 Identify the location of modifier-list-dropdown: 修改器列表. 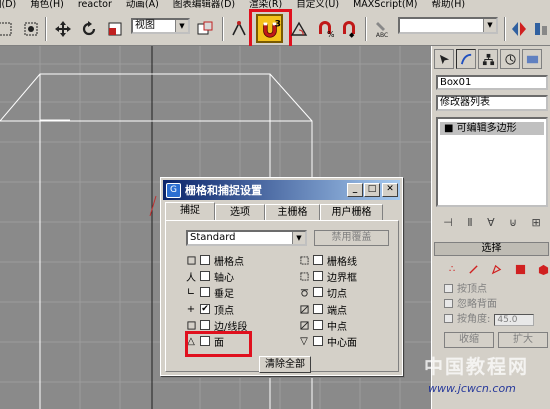
(492, 103).